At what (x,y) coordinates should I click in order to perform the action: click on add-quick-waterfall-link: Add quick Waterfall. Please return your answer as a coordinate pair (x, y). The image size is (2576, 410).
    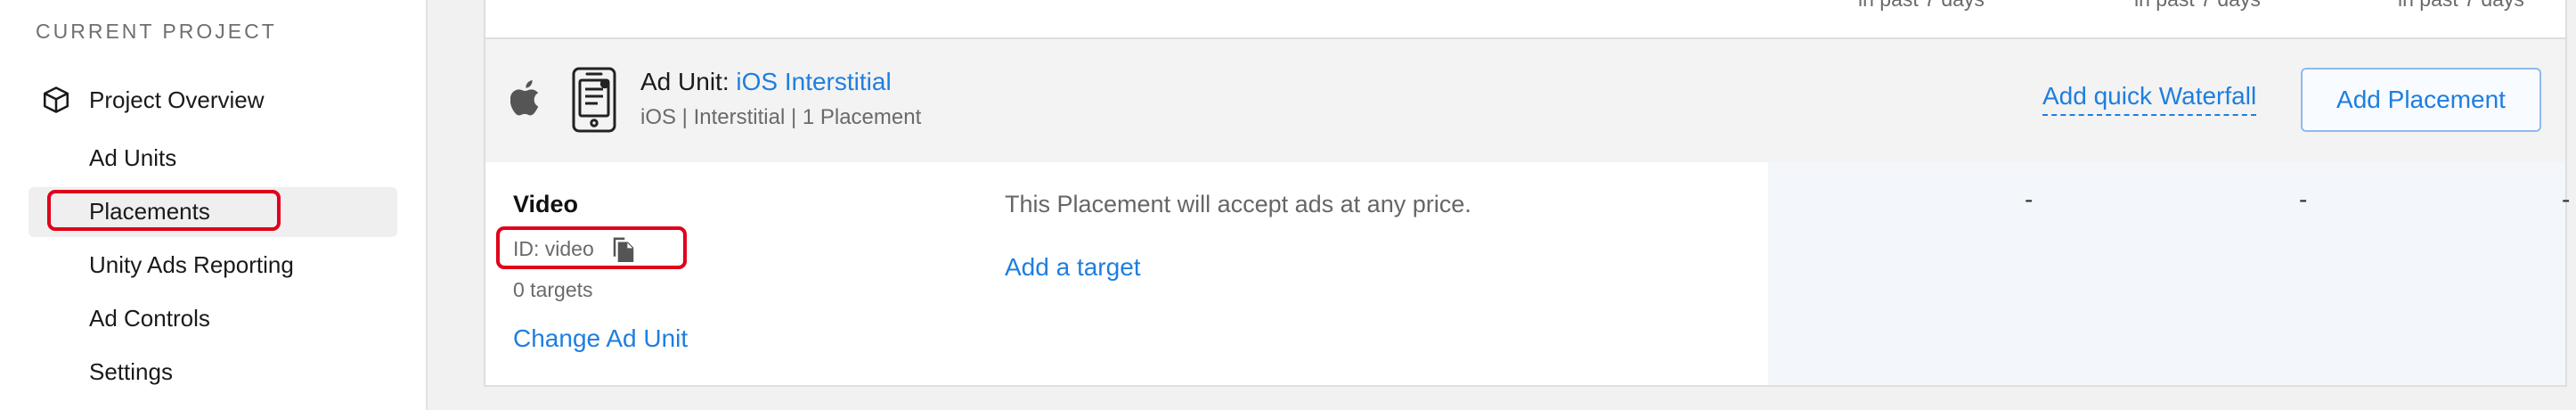
    Looking at the image, I should click on (2149, 99).